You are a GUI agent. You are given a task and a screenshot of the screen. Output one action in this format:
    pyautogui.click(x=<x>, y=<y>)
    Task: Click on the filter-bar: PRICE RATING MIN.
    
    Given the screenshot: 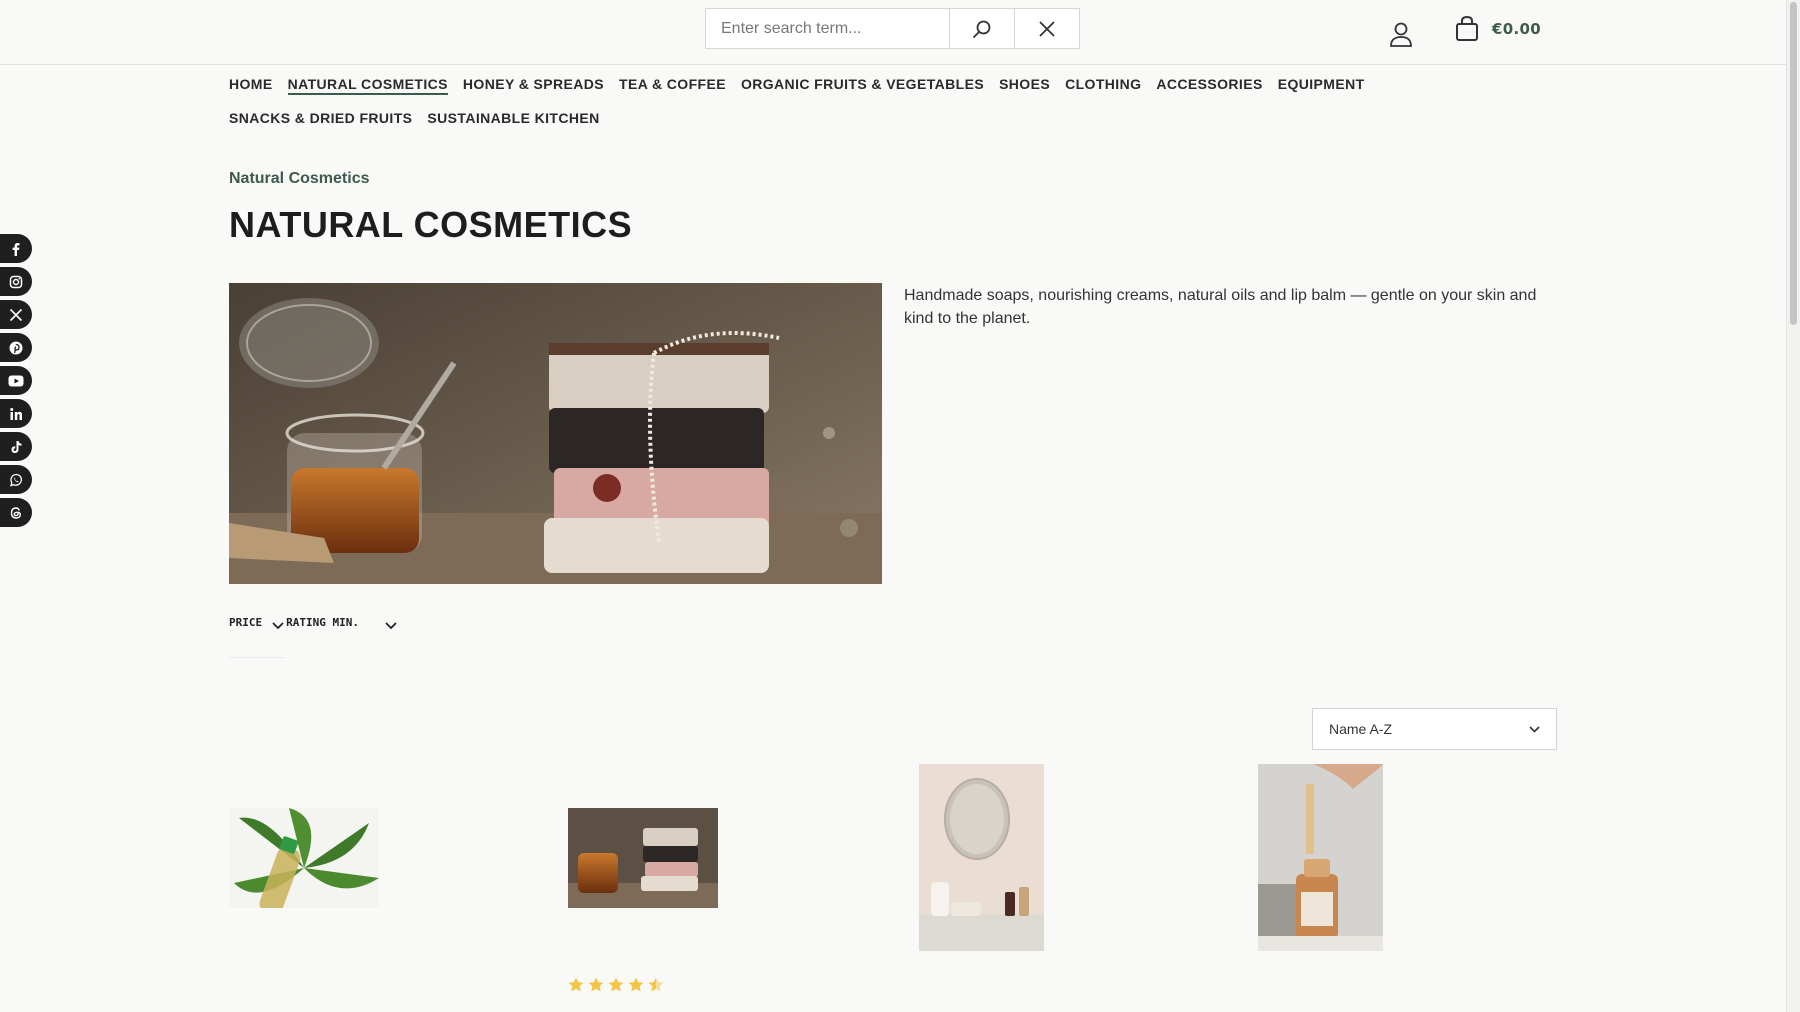 What is the action you would take?
    pyautogui.click(x=313, y=622)
    